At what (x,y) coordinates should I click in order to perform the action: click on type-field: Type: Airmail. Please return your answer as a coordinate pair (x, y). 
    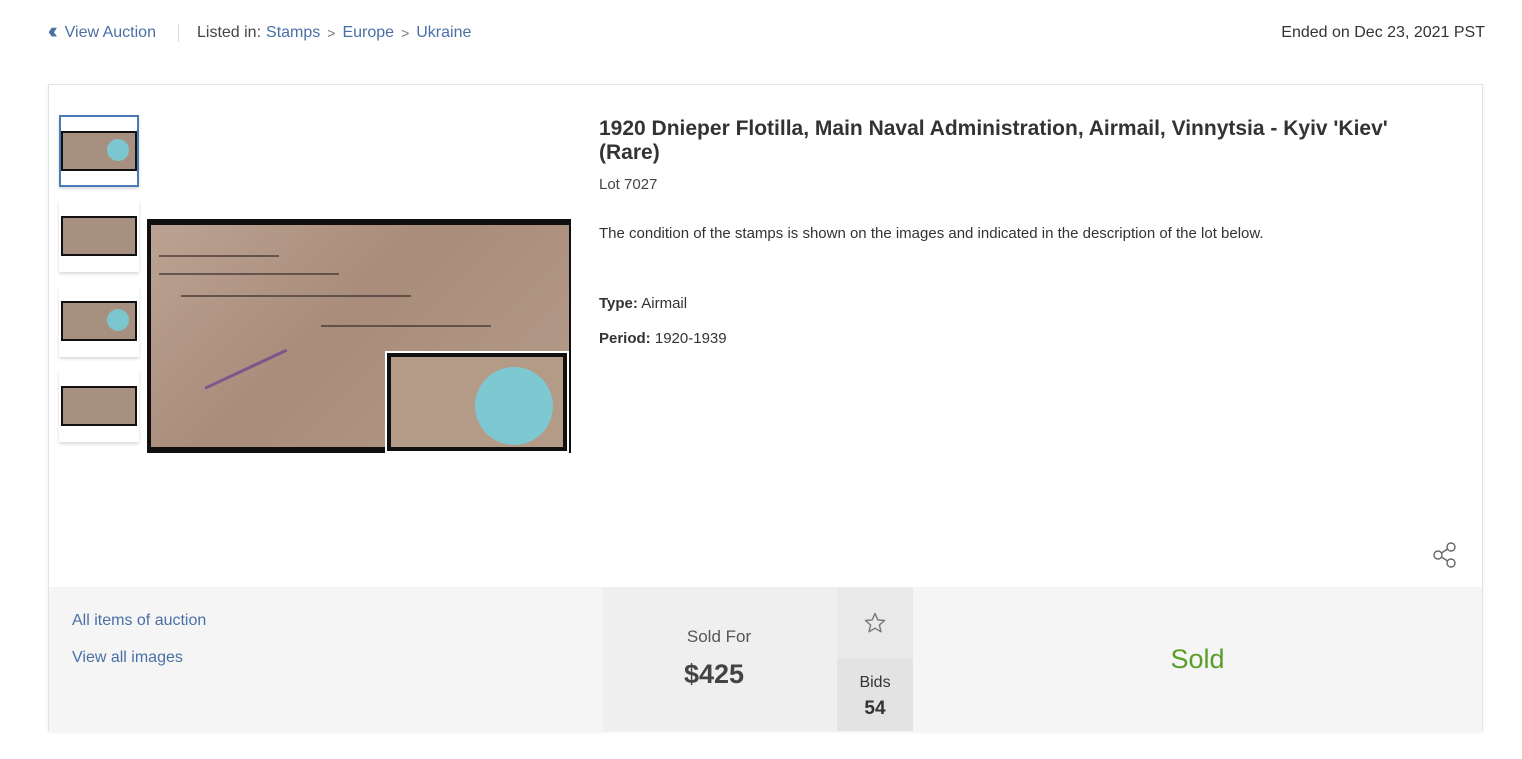
    Looking at the image, I should click on (643, 303).